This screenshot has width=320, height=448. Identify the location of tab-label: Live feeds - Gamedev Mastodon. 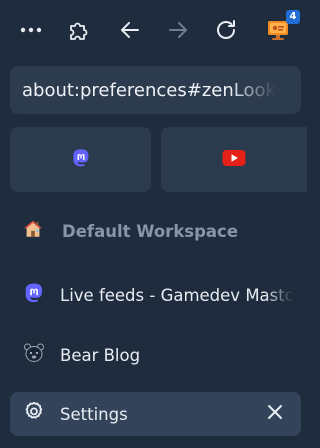
(176, 295).